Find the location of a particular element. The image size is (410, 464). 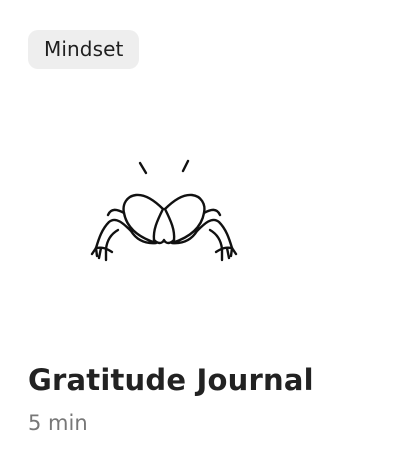

heart-hands-icon is located at coordinates (164, 214).